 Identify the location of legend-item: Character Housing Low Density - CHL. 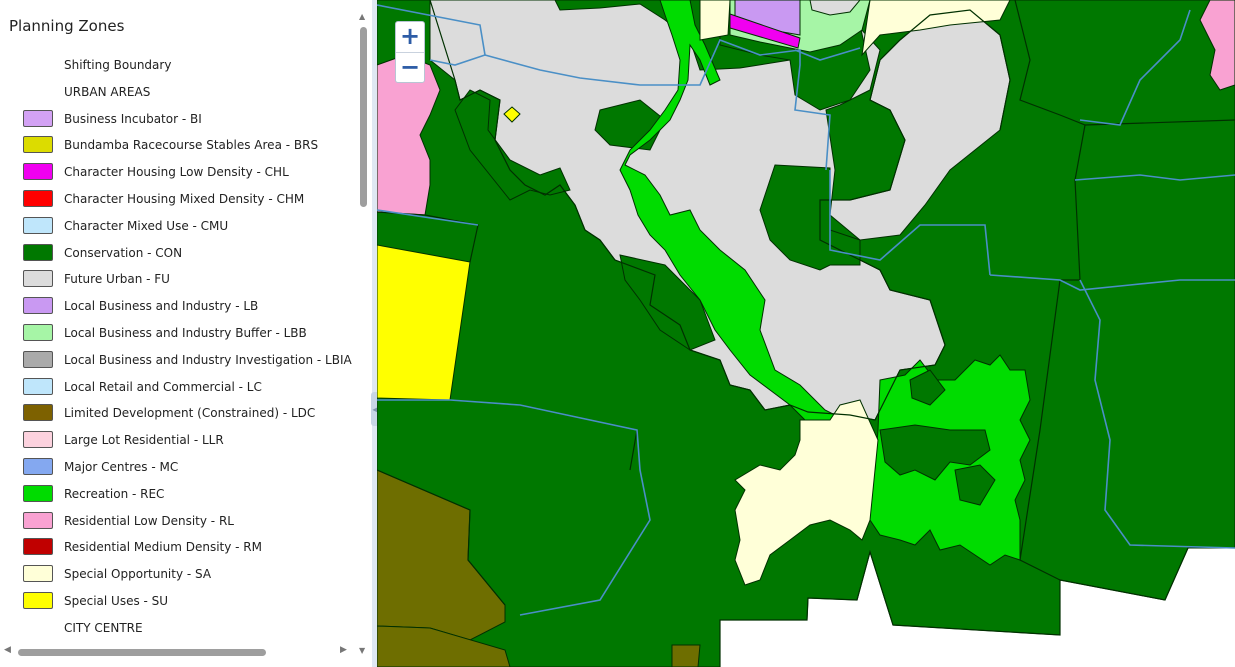
(179, 172).